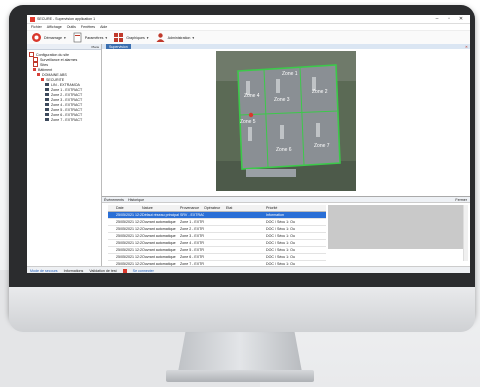  What do you see at coordinates (52, 54) in the screenshot?
I see `tree-node-label: Configuration du site` at bounding box center [52, 54].